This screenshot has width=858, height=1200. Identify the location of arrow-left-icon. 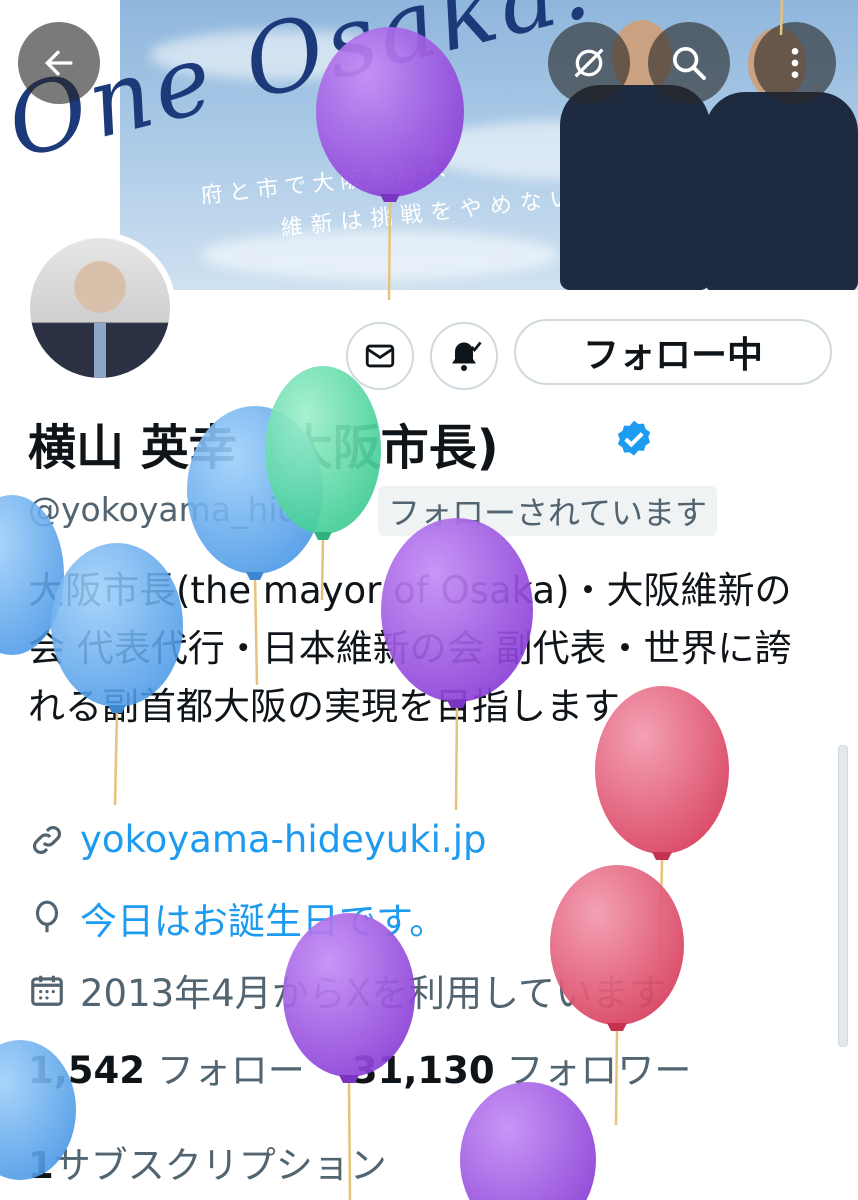
(59, 63).